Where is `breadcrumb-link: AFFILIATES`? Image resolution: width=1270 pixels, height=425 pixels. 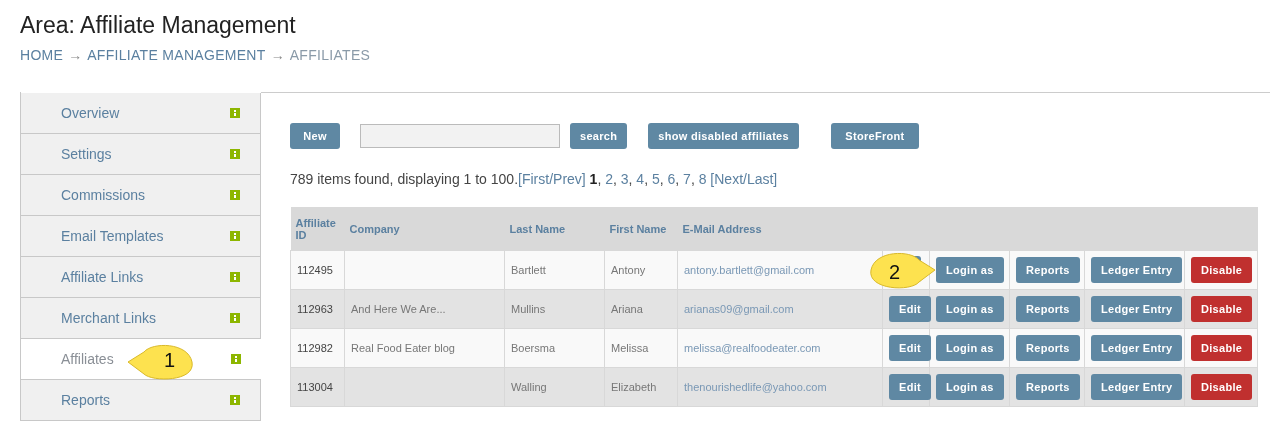
breadcrumb-link: AFFILIATES is located at coordinates (330, 55).